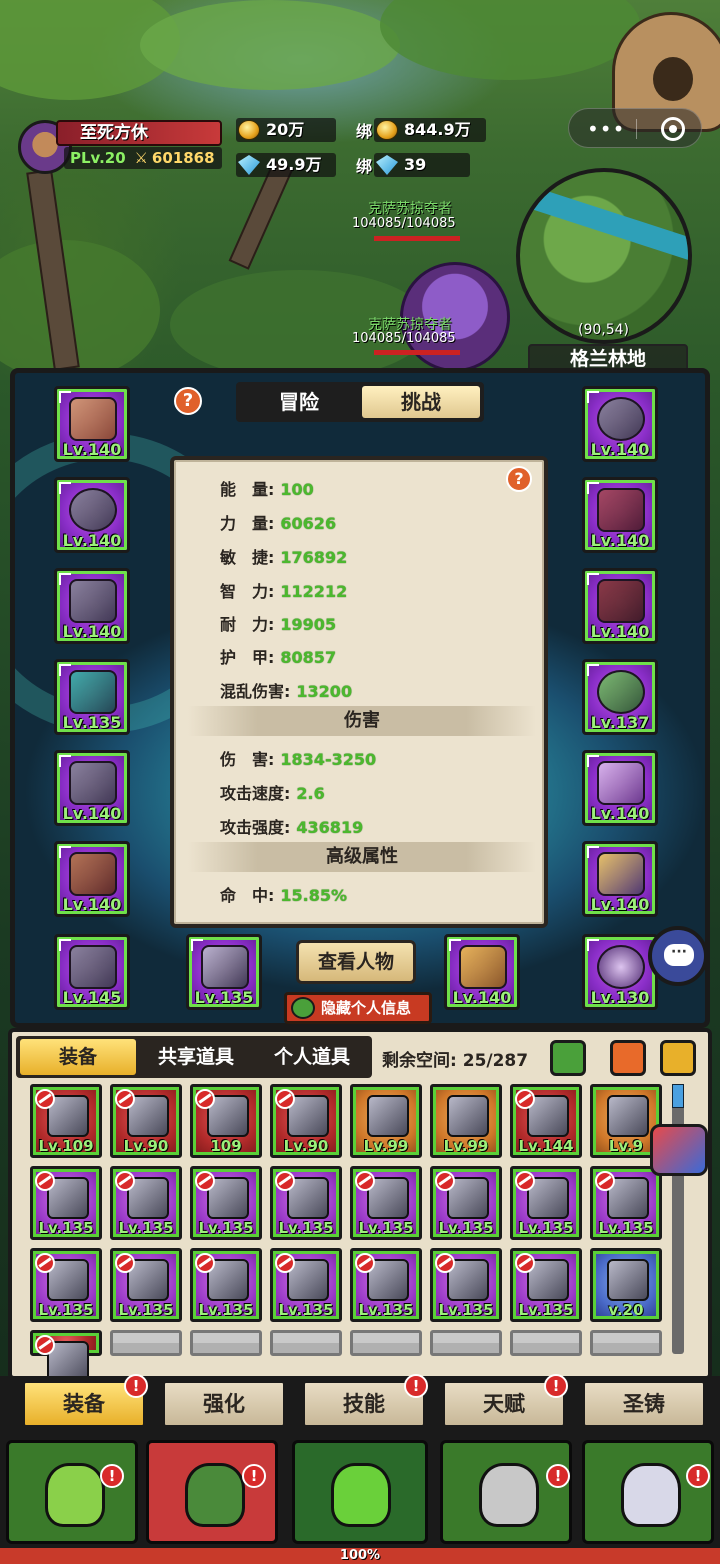  I want to click on chat-button: ···, so click(678, 956).